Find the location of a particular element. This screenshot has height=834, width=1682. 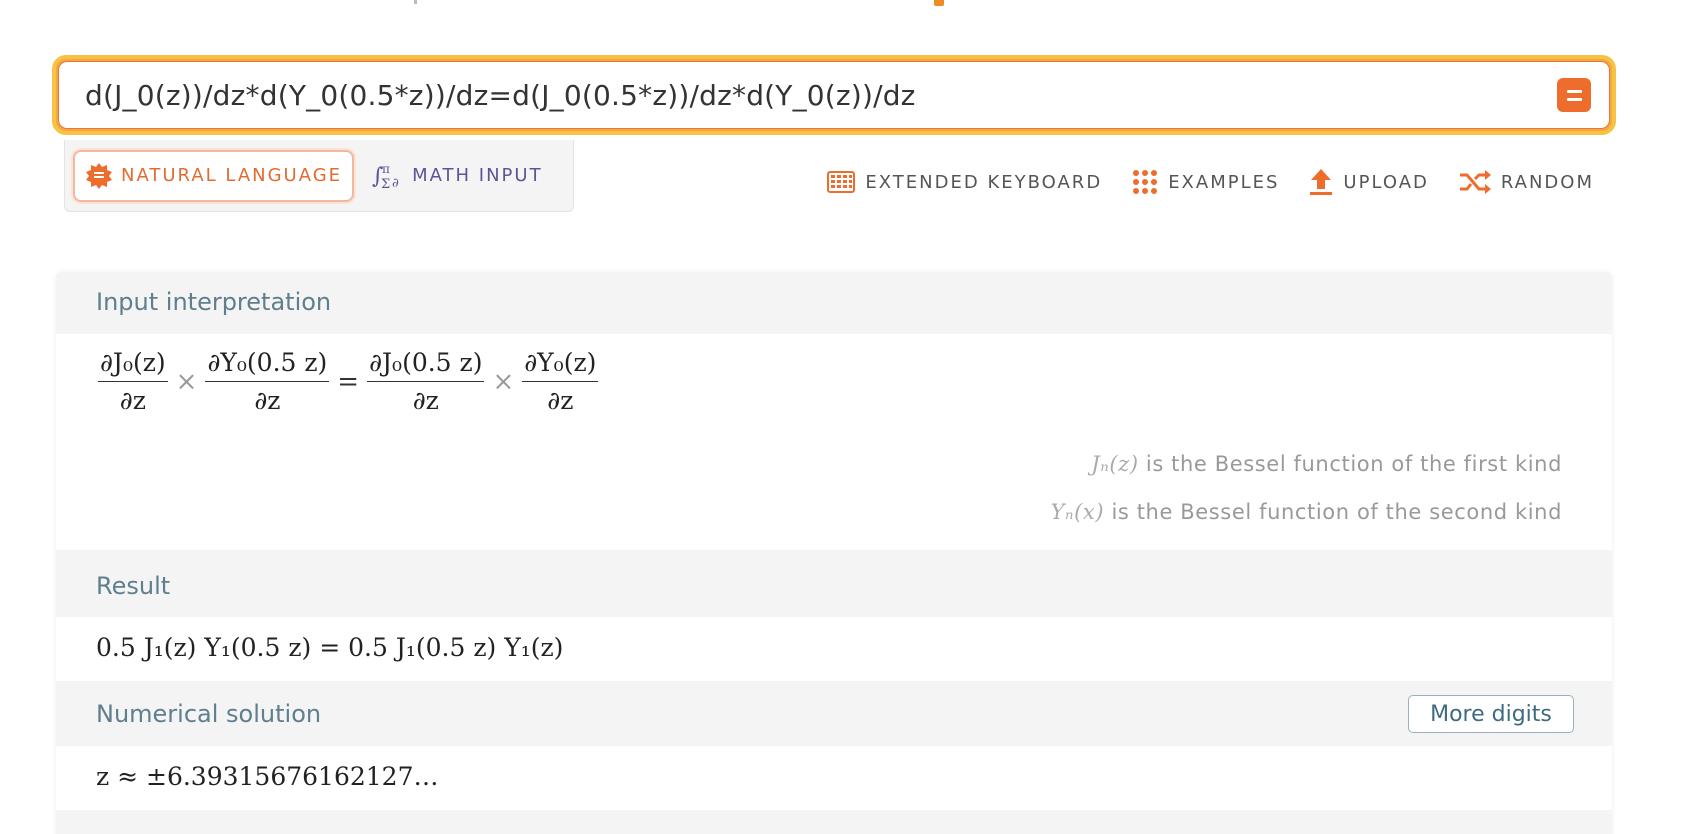

math-input-icon: ∫ π Σ ∂ is located at coordinates (386, 176).